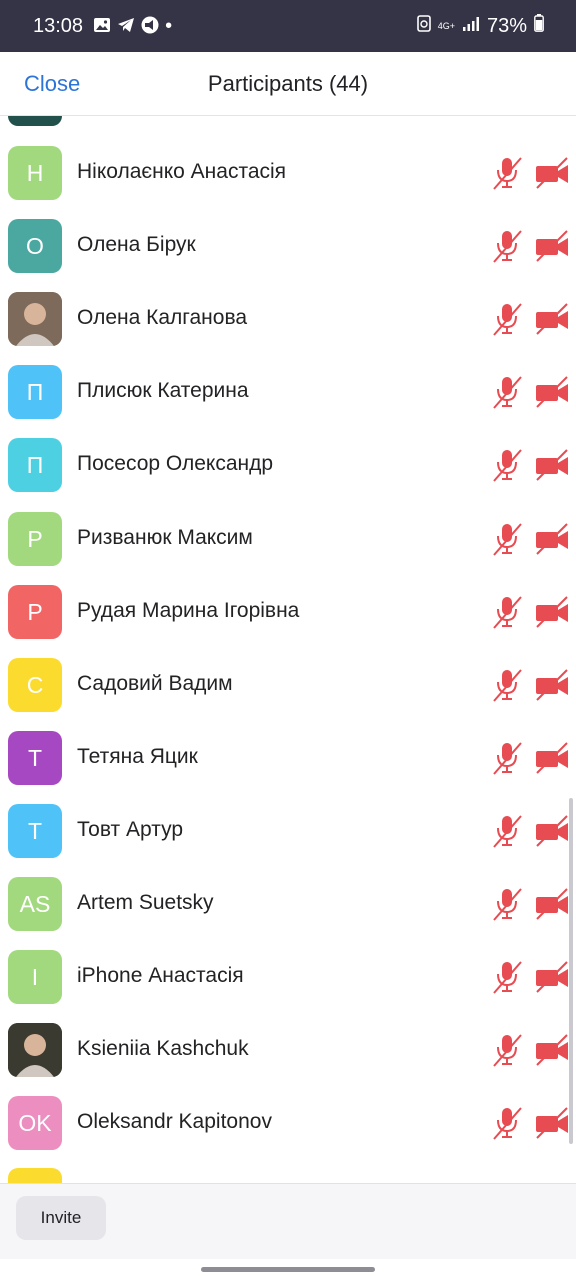 Image resolution: width=576 pixels, height=1280 pixels. Describe the element at coordinates (155, 683) in the screenshot. I see `participant-name: Садовий Вадим` at that location.